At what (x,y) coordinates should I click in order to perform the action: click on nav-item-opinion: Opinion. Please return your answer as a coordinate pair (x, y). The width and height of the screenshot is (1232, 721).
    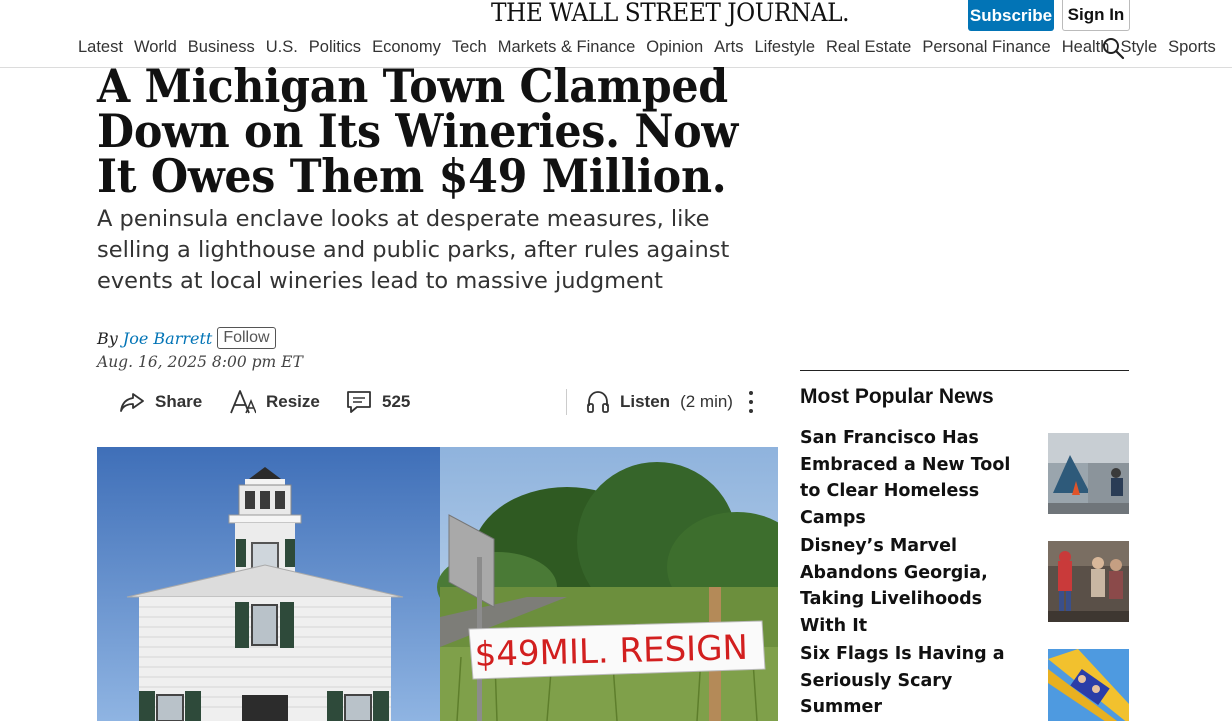
    Looking at the image, I should click on (674, 47).